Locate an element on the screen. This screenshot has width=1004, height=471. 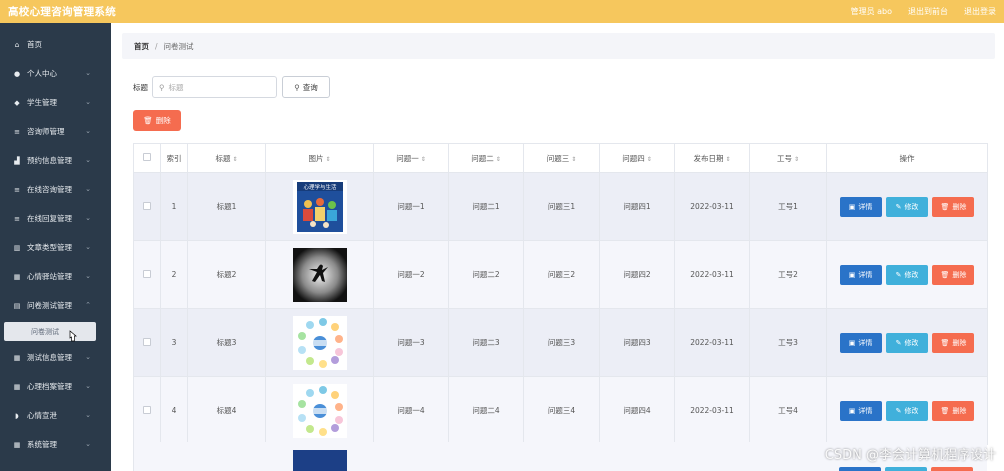
sidebar-item-online-reply: ≡ 在线回复管理 ⌄ is located at coordinates (55, 218).